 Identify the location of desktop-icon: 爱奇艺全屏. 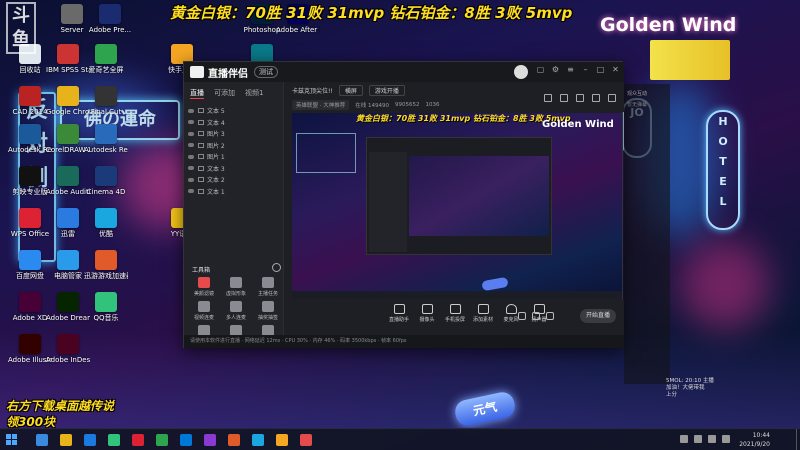
(106, 59).